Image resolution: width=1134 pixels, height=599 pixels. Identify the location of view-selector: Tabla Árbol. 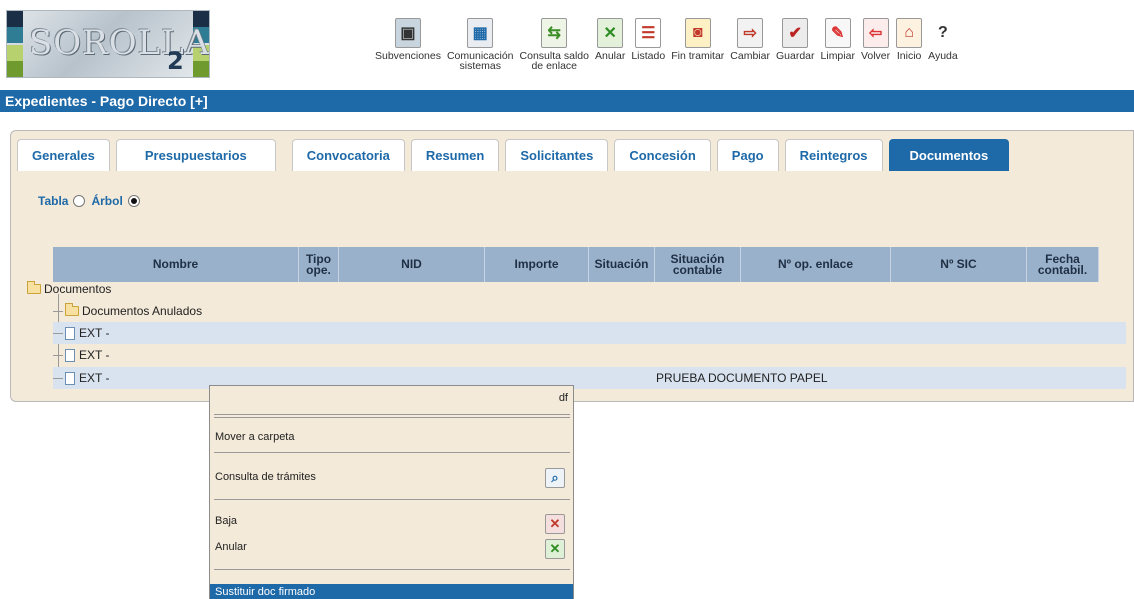
(92, 201).